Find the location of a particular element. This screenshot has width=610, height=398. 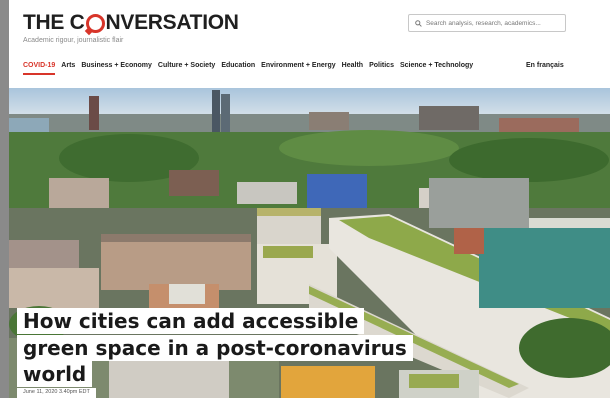

search-box is located at coordinates (487, 23).